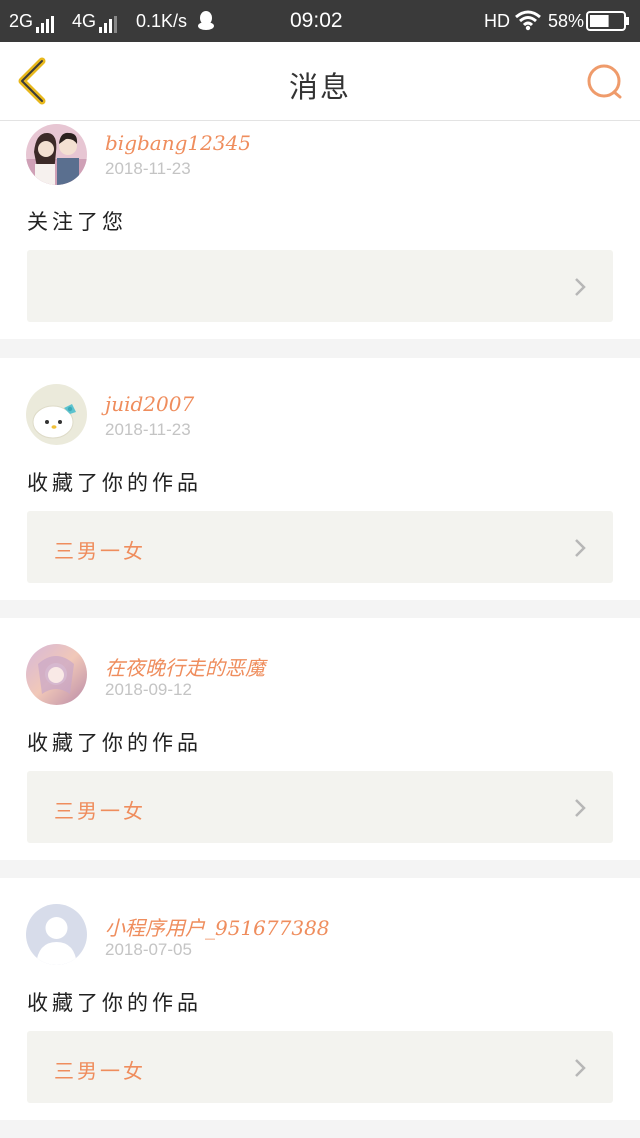 The width and height of the screenshot is (640, 1138). Describe the element at coordinates (497, 21) in the screenshot. I see `hd-label: HD` at that location.